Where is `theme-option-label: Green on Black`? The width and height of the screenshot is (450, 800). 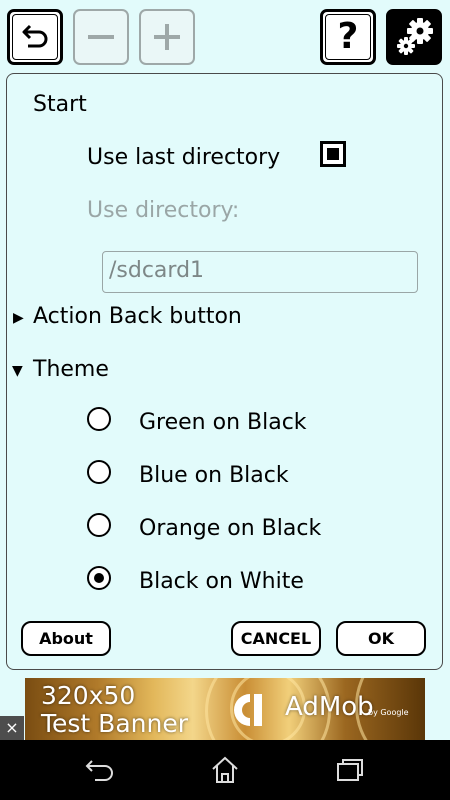
theme-option-label: Green on Black is located at coordinates (223, 422).